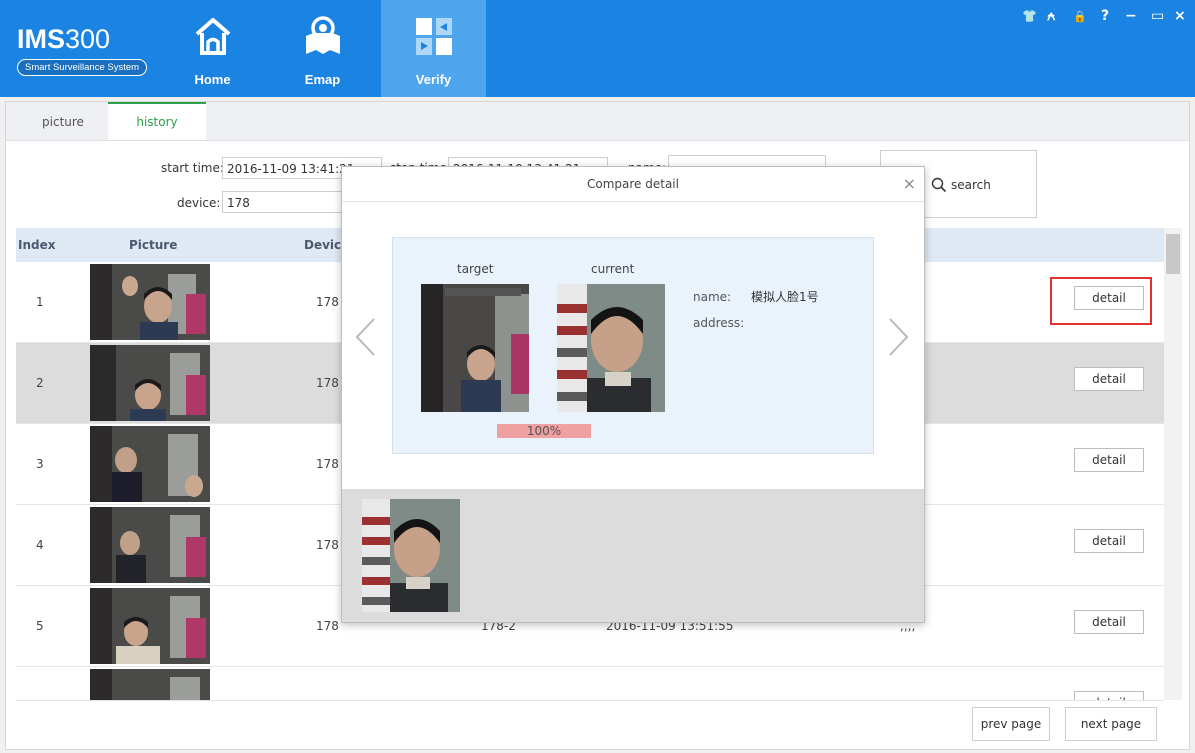 This screenshot has height=753, width=1195. I want to click on nav-home-label: Home, so click(212, 79).